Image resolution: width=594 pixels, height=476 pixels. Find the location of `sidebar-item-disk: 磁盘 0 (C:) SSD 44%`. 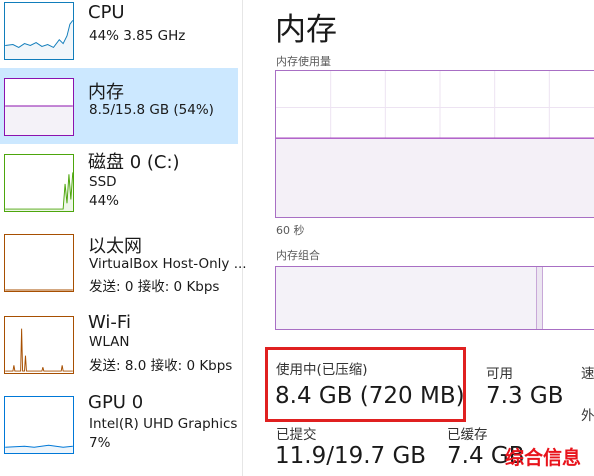

sidebar-item-disk: 磁盘 0 (C:) SSD 44% is located at coordinates (119, 184).